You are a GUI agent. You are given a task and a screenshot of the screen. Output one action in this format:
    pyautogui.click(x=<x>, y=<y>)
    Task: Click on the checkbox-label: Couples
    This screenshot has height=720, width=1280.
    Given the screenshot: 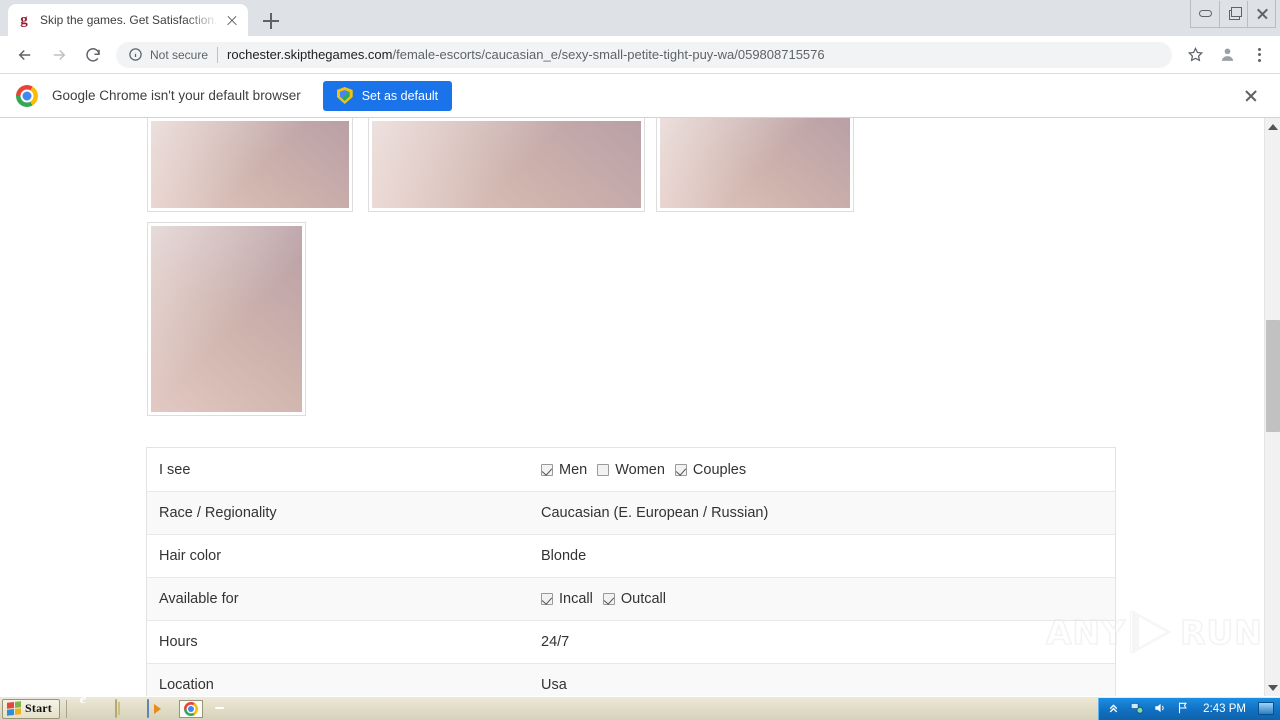 What is the action you would take?
    pyautogui.click(x=719, y=469)
    